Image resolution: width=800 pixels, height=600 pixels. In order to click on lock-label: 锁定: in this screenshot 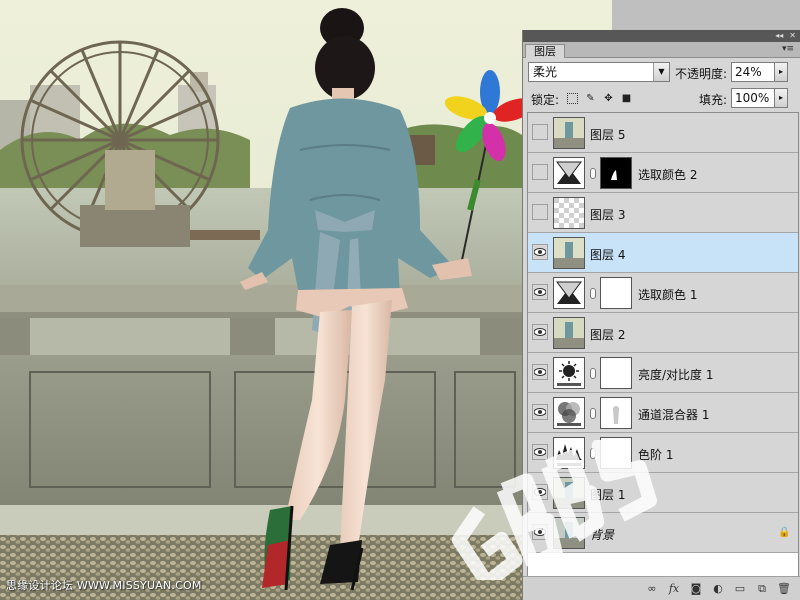, I will do `click(545, 100)`.